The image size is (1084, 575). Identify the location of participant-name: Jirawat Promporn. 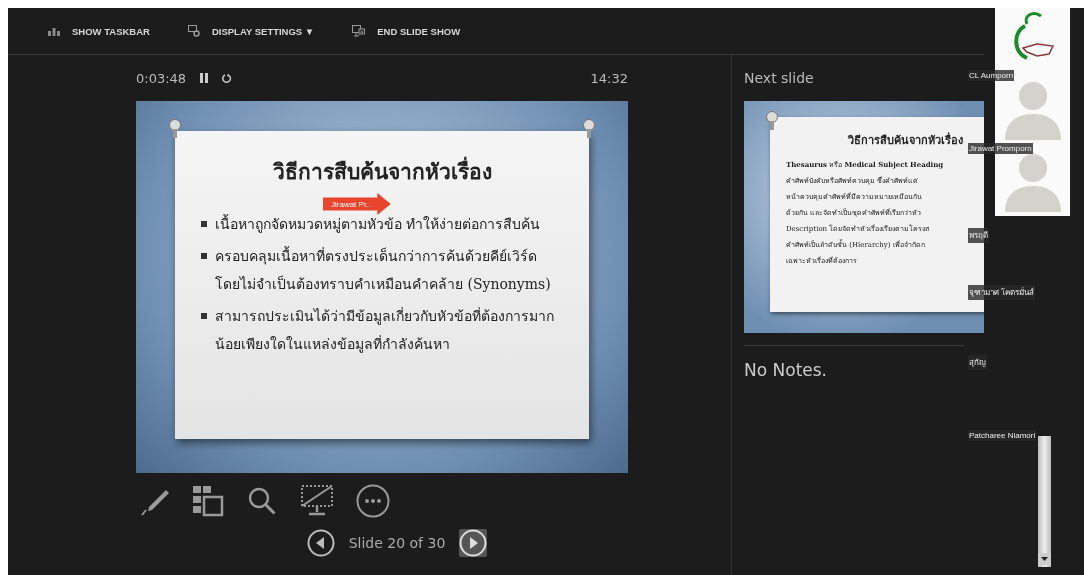
(1000, 148).